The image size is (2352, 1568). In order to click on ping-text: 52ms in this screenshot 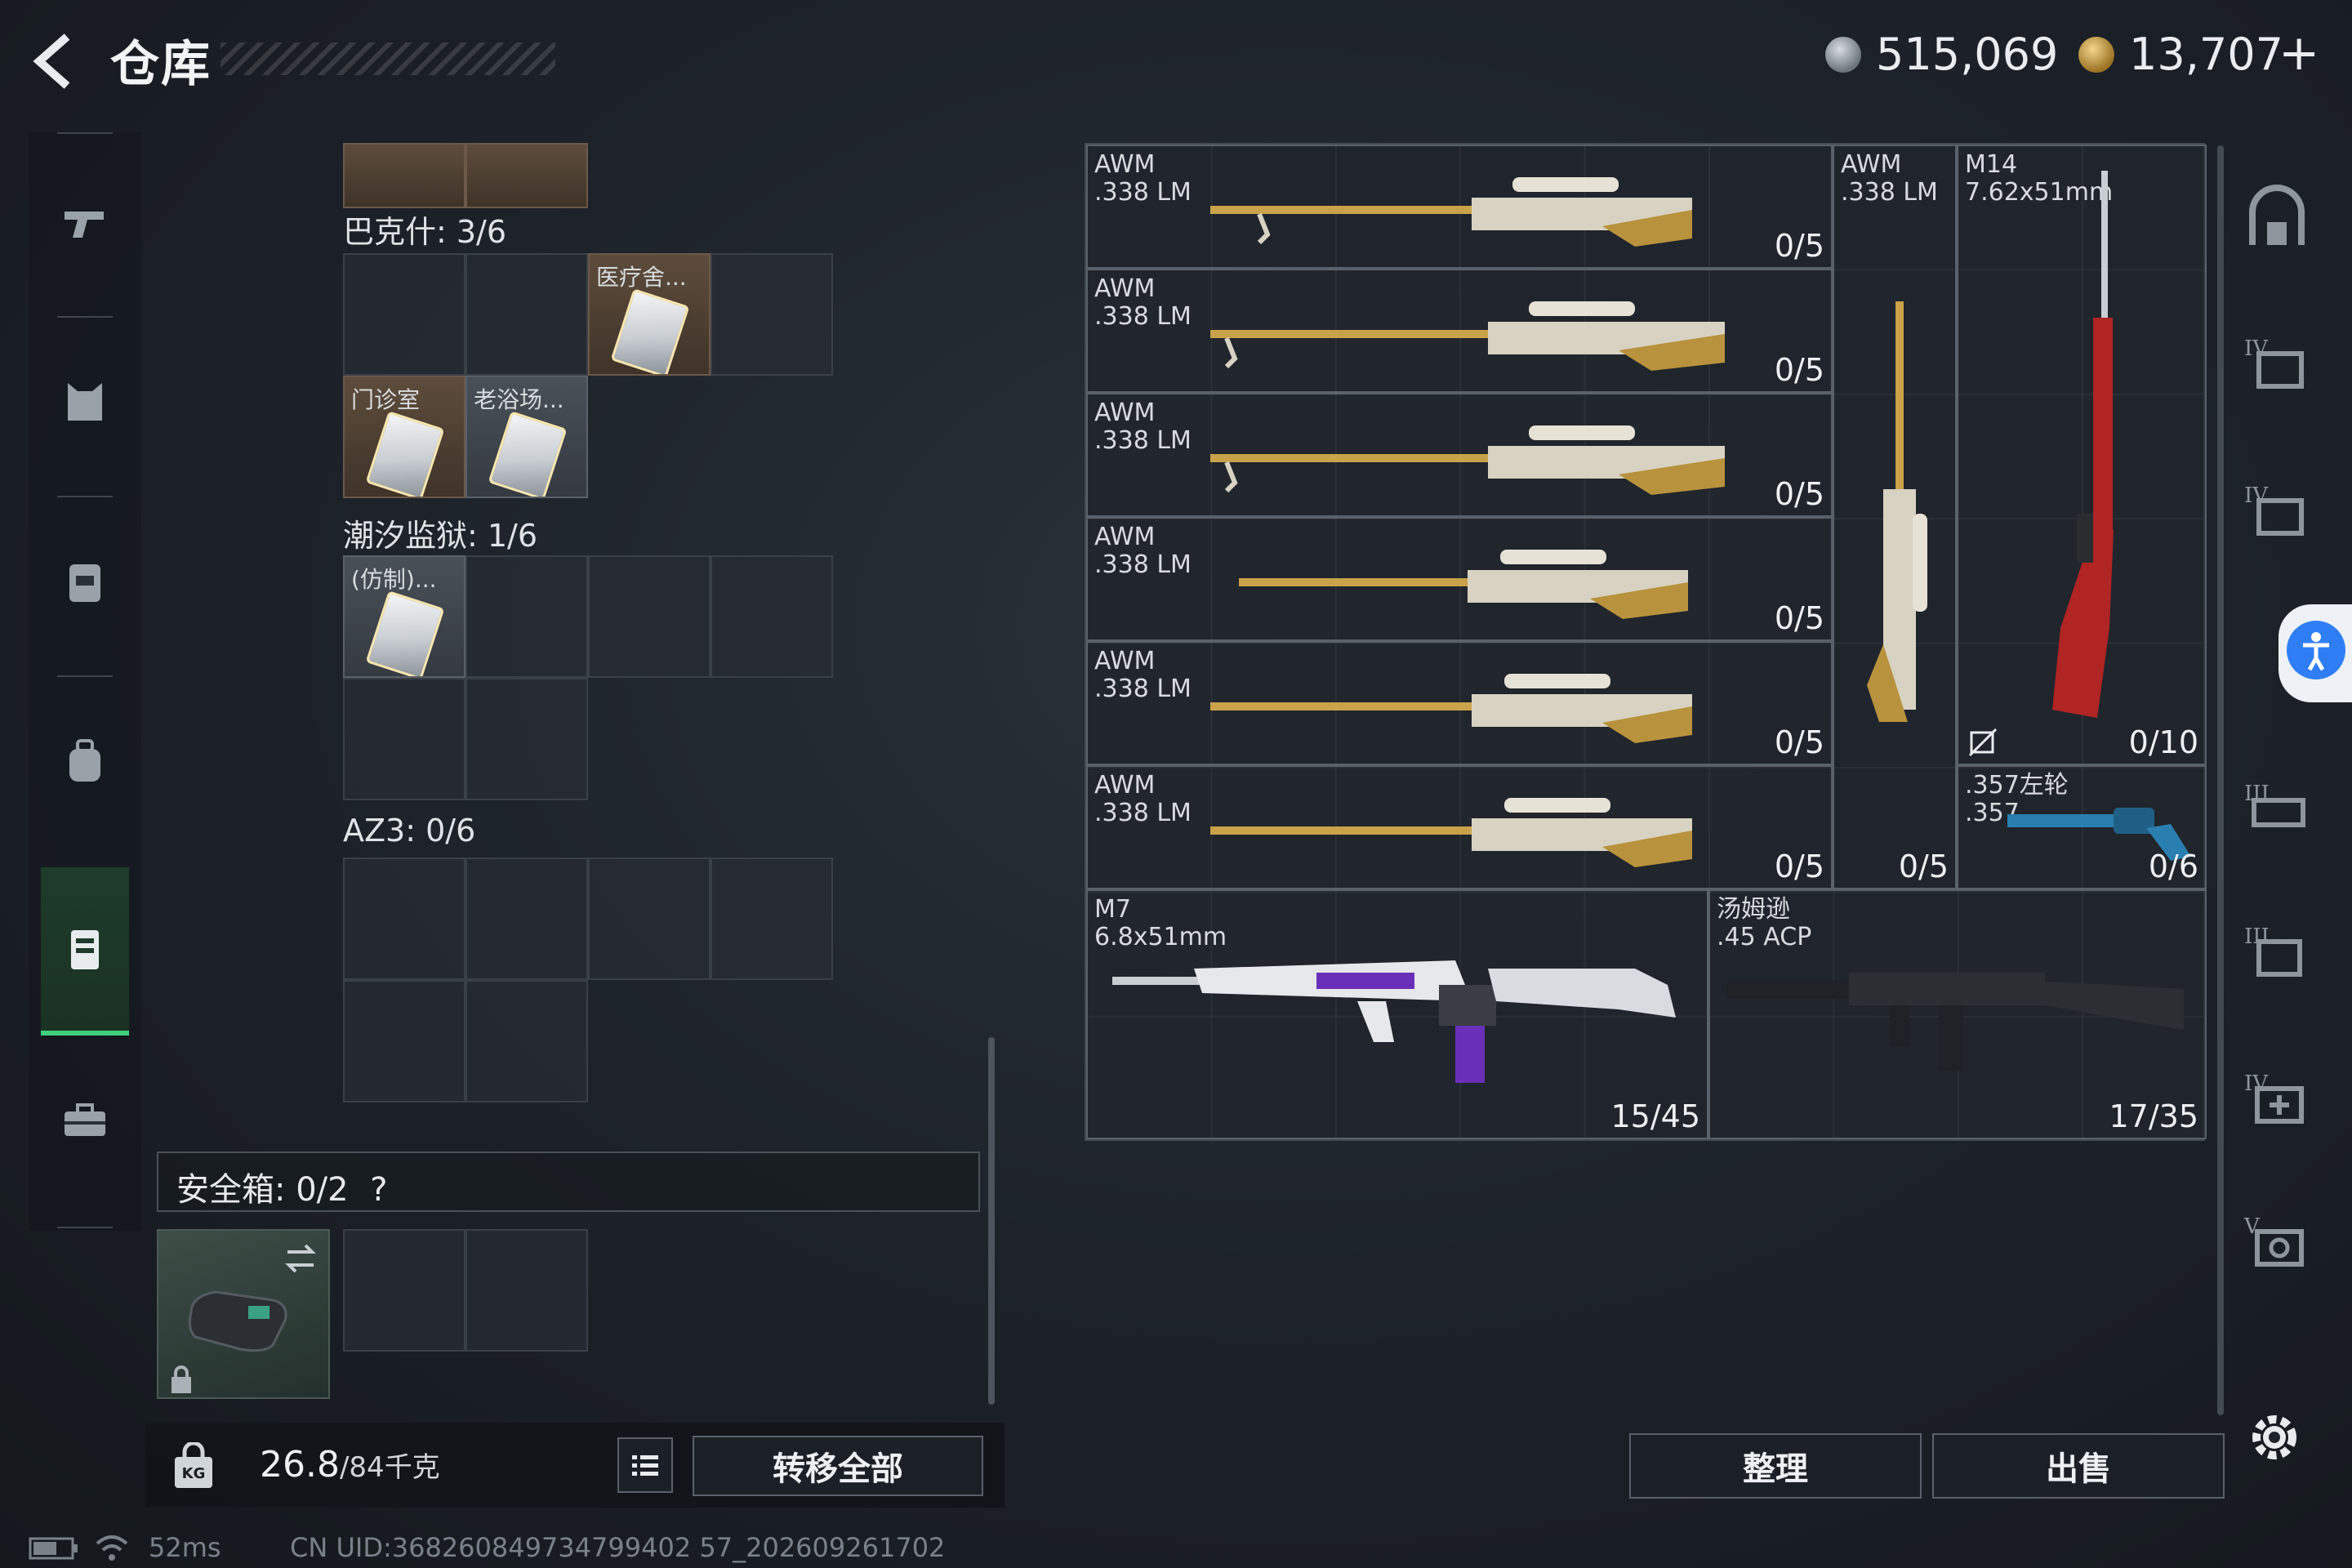, I will do `click(185, 1547)`.